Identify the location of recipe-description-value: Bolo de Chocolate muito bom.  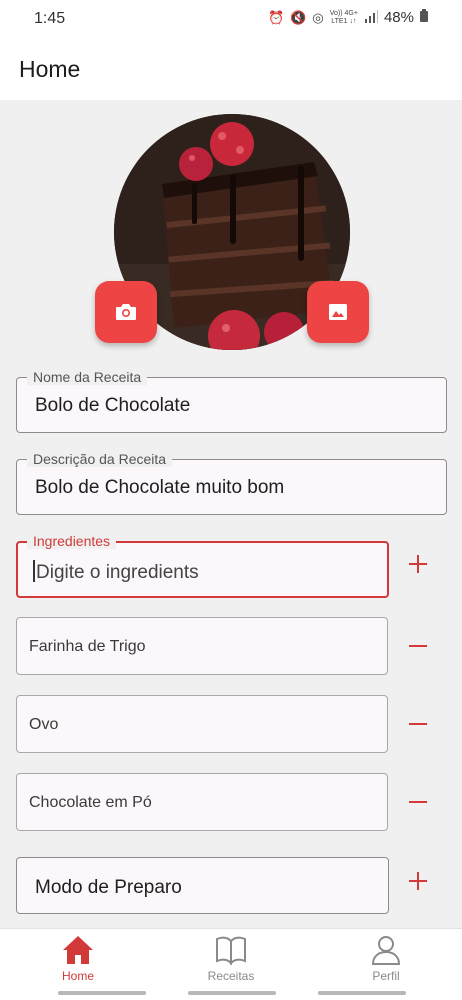
(160, 487).